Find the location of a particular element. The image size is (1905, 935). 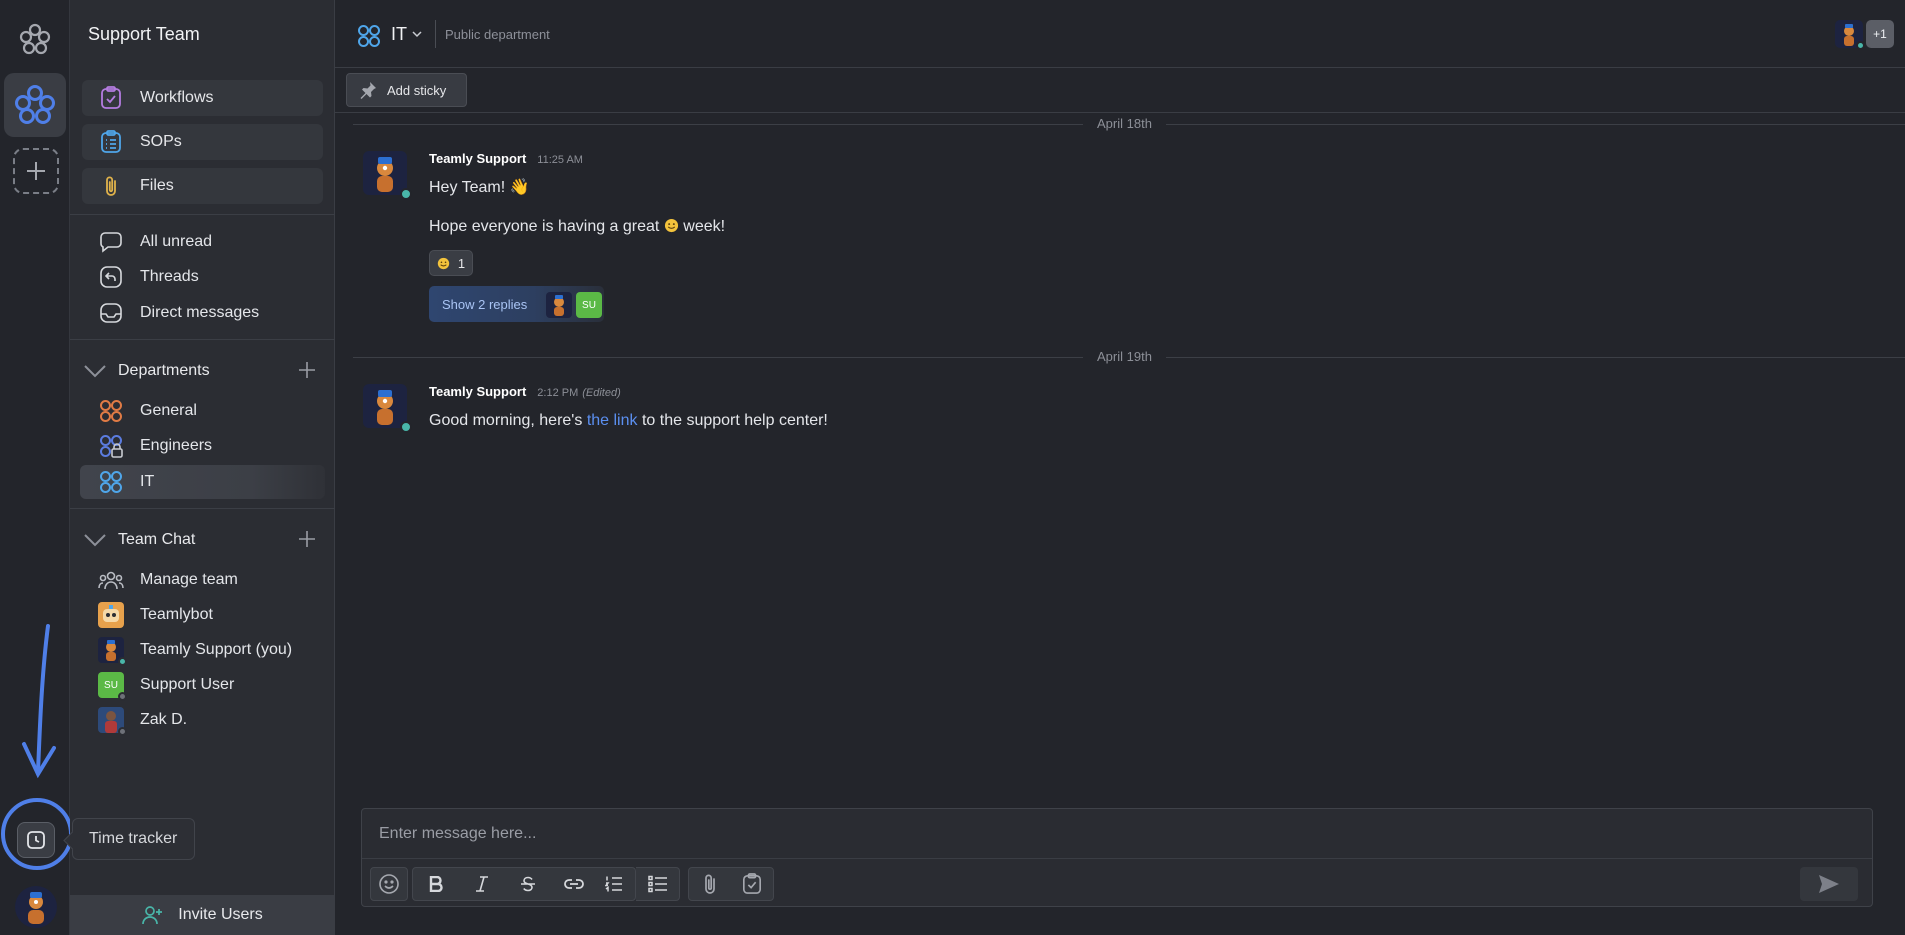

chat-bubble-icon is located at coordinates (111, 242).